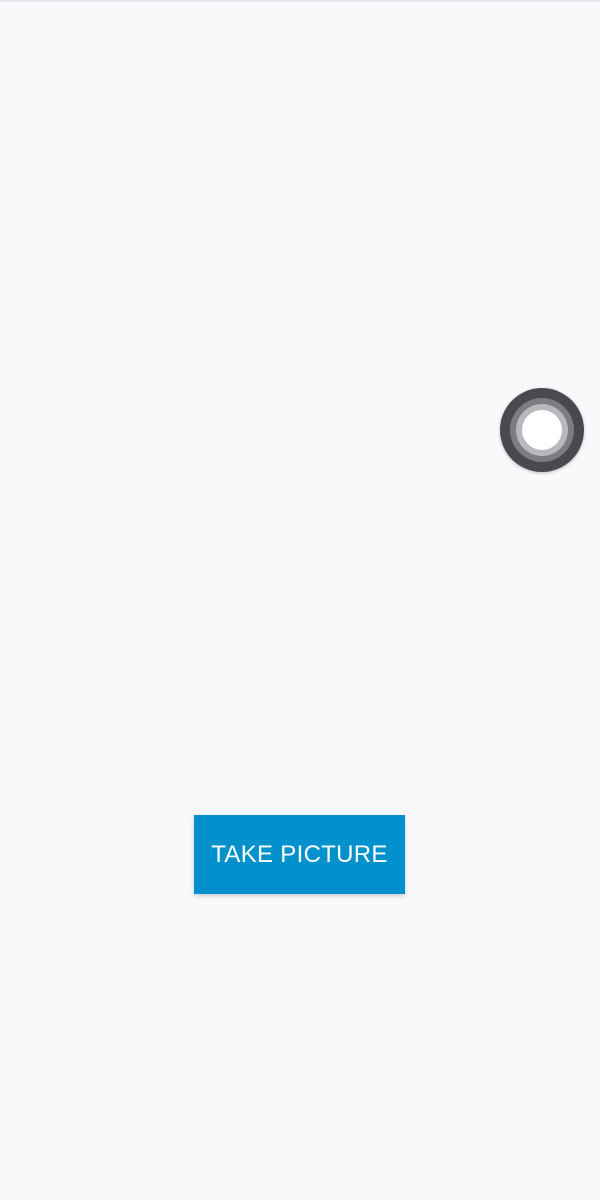 The height and width of the screenshot is (1200, 600). I want to click on top-edge-divider, so click(300, 1).